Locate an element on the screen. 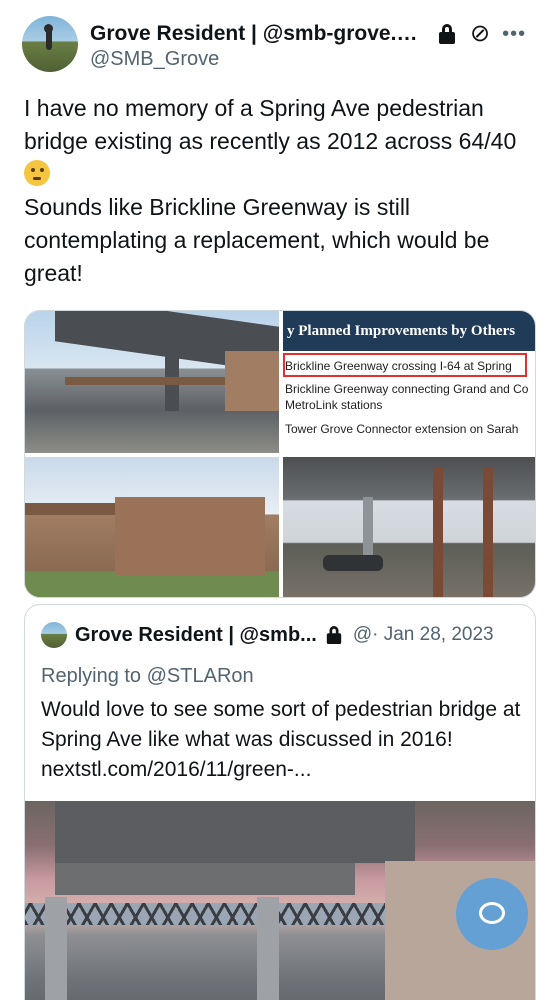 The image size is (559, 1000). grok-icon: ⊘ is located at coordinates (480, 34).